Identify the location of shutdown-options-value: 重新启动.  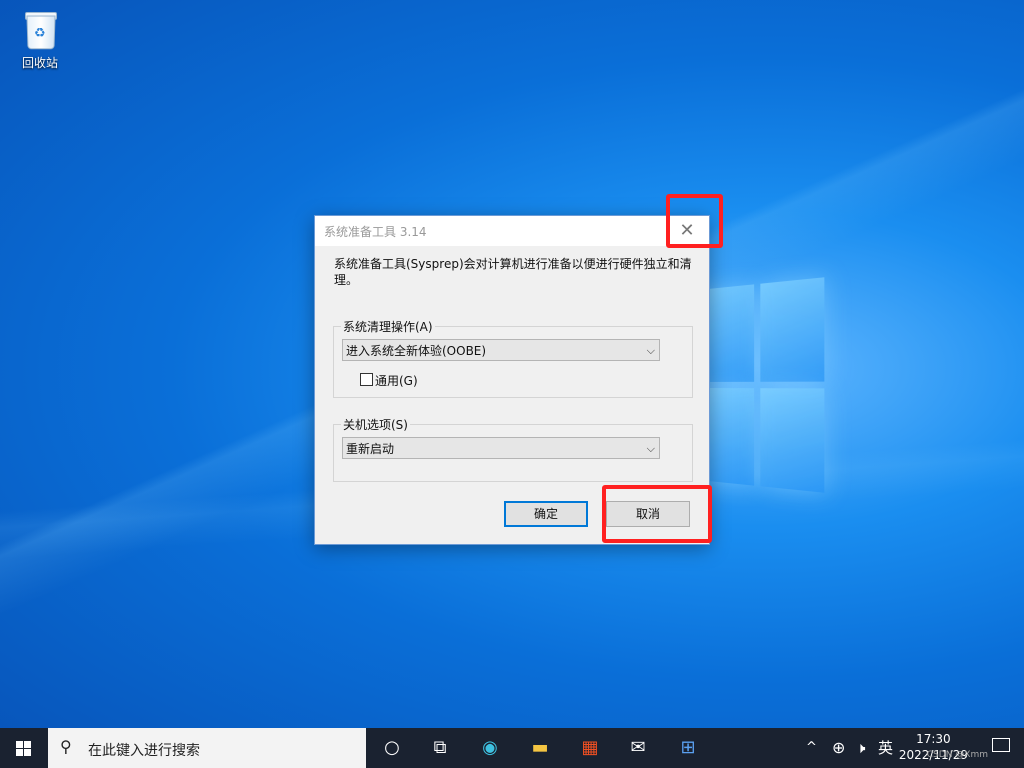
(370, 449).